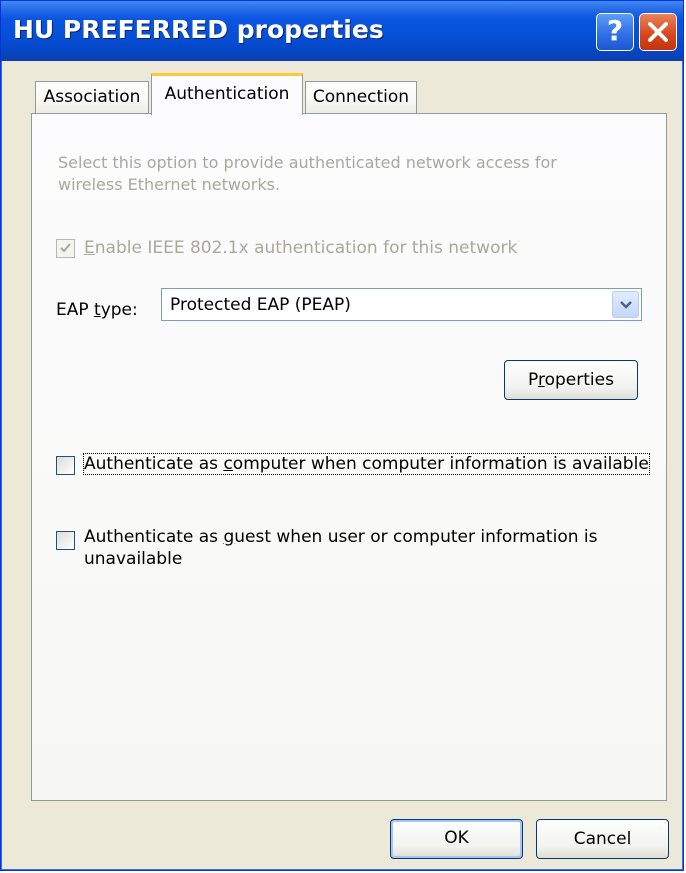 This screenshot has width=686, height=873. What do you see at coordinates (456, 839) in the screenshot?
I see `ok-button: OK` at bounding box center [456, 839].